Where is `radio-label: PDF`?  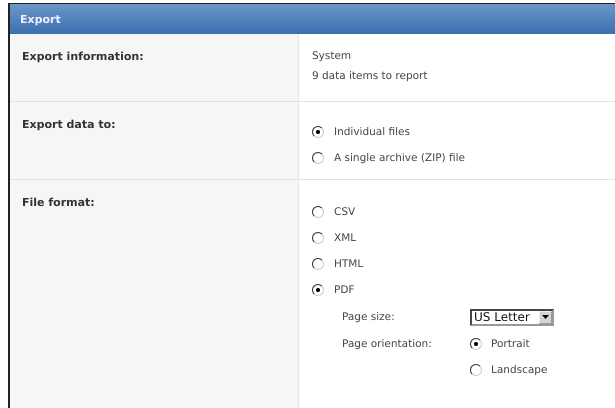
radio-label: PDF is located at coordinates (344, 290).